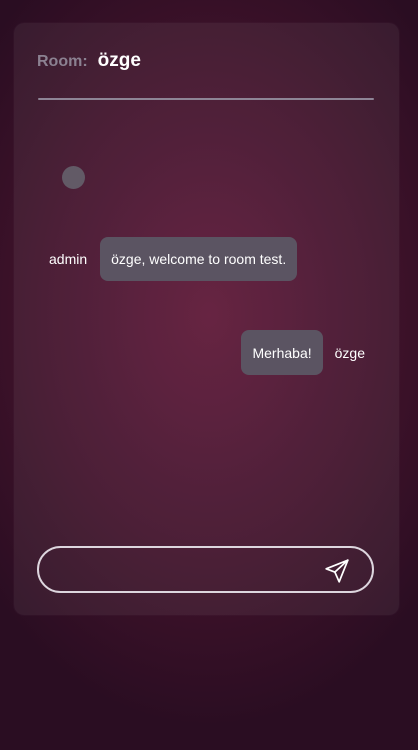  What do you see at coordinates (89, 61) in the screenshot?
I see `room-header: Room: özge` at bounding box center [89, 61].